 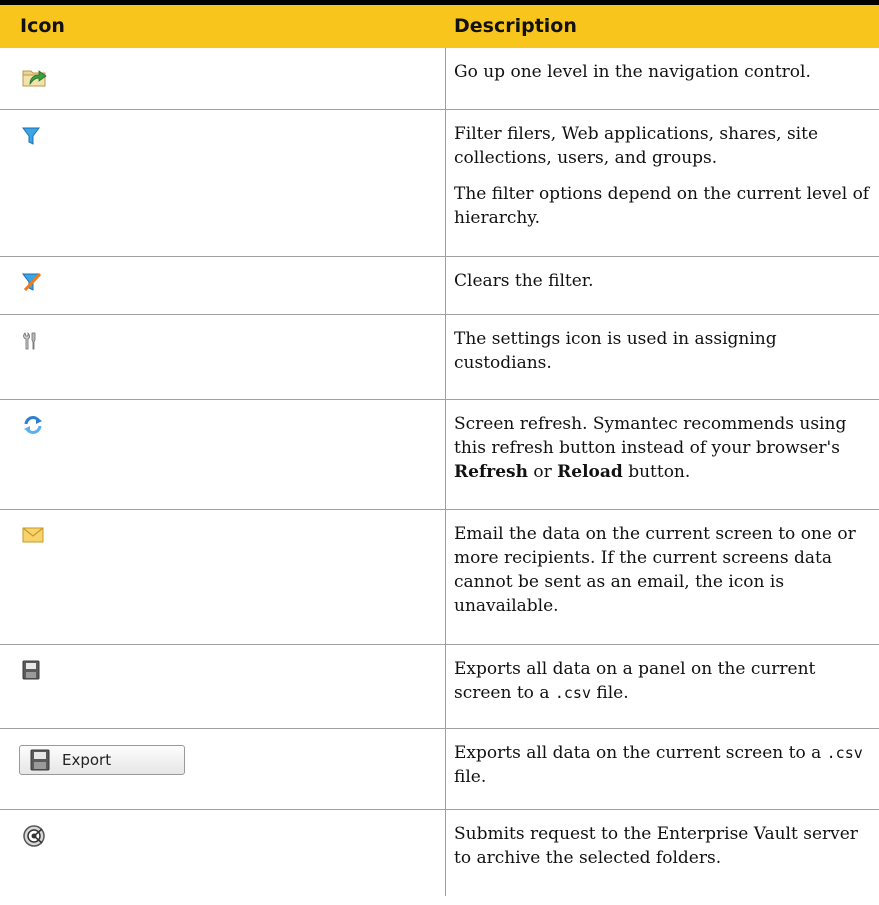 I want to click on clear-filter-icon, so click(x=32, y=282).